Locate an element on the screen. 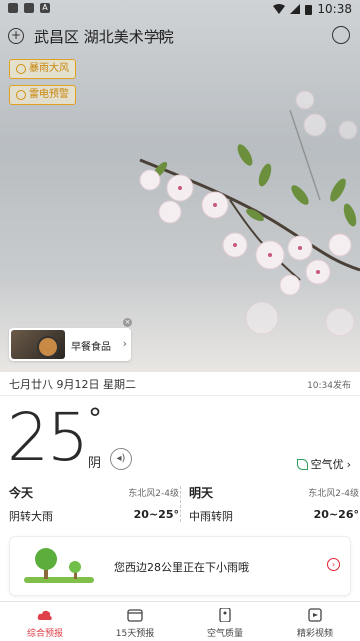 The image size is (360, 641). signal-icon is located at coordinates (295, 9).